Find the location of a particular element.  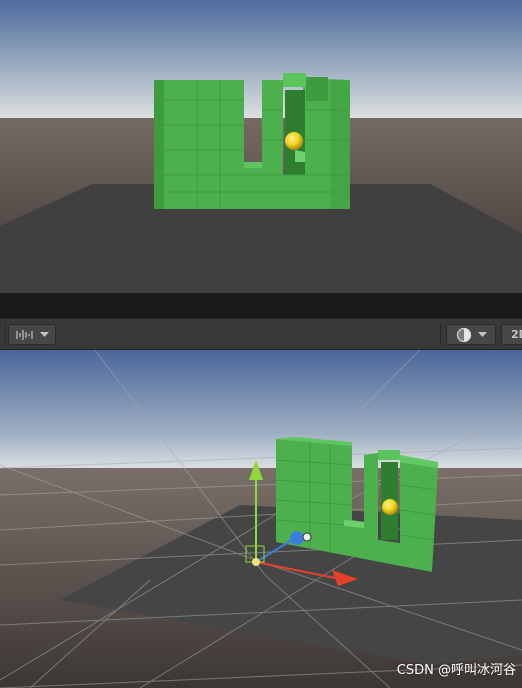

view-divider is located at coordinates (261, 305).